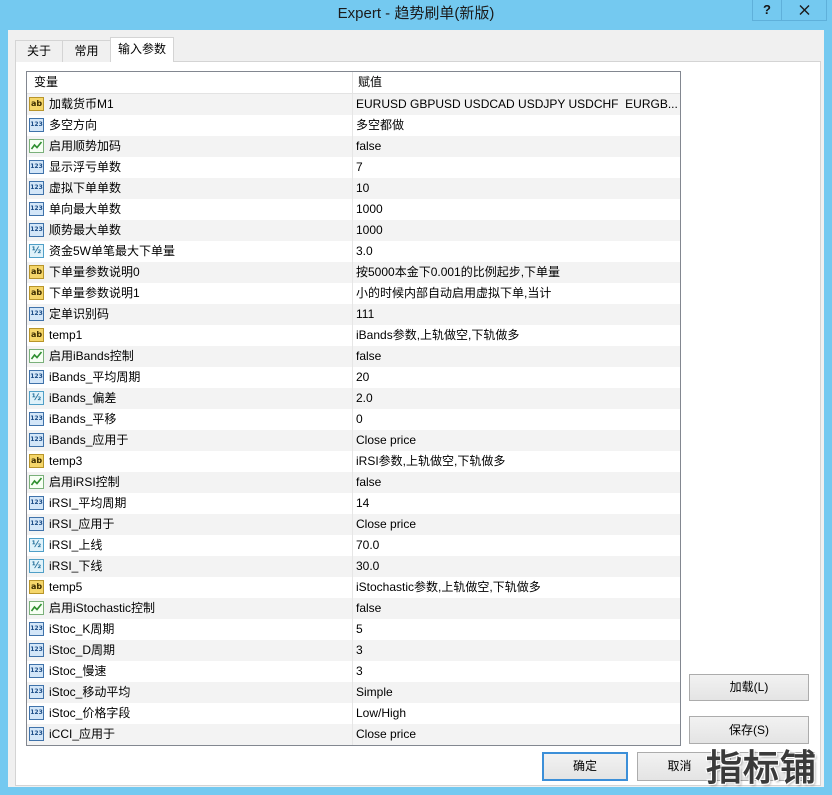  I want to click on row-variable-cell: iBands_平移, so click(190, 419).